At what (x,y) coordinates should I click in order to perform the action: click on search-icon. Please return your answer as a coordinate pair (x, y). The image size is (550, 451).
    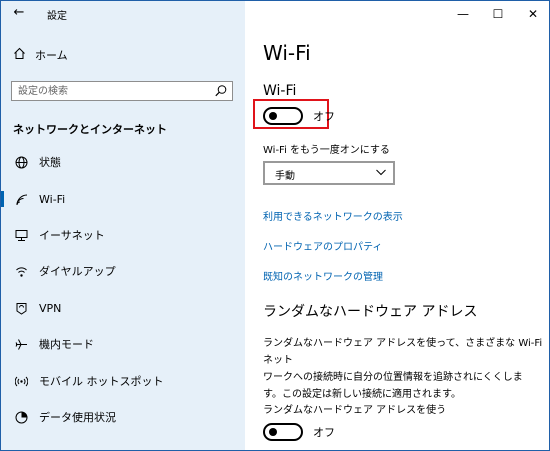
    Looking at the image, I should click on (221, 91).